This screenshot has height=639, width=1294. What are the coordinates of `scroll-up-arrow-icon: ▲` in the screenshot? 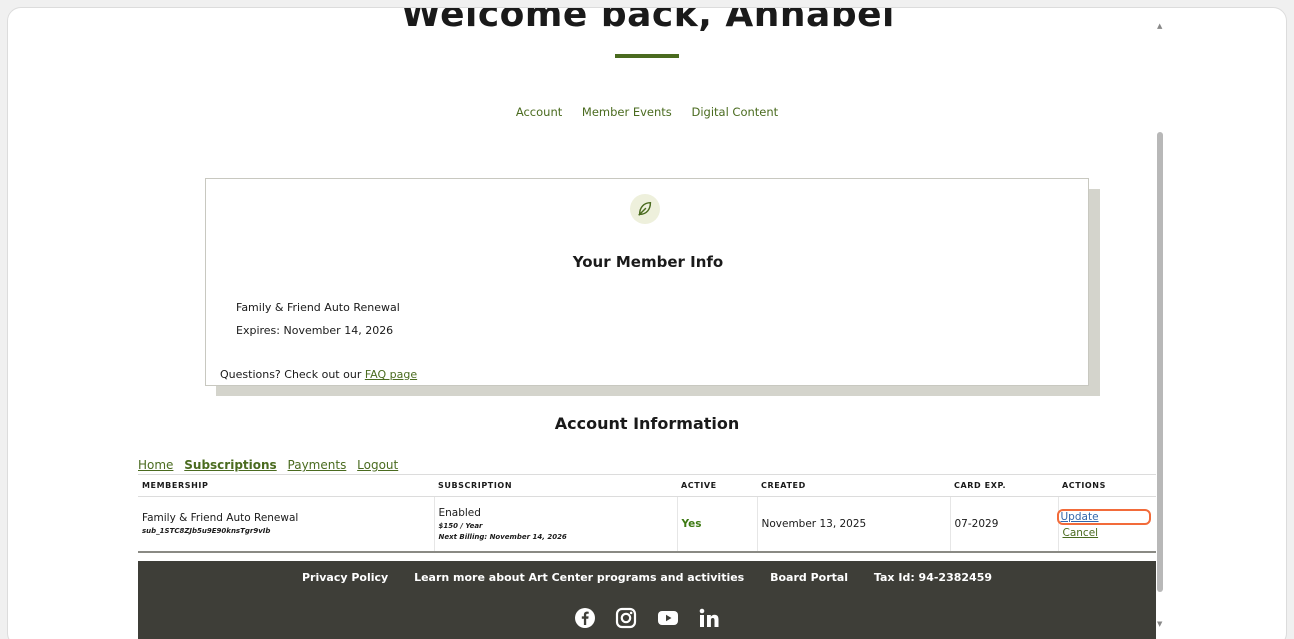 It's located at (1159, 26).